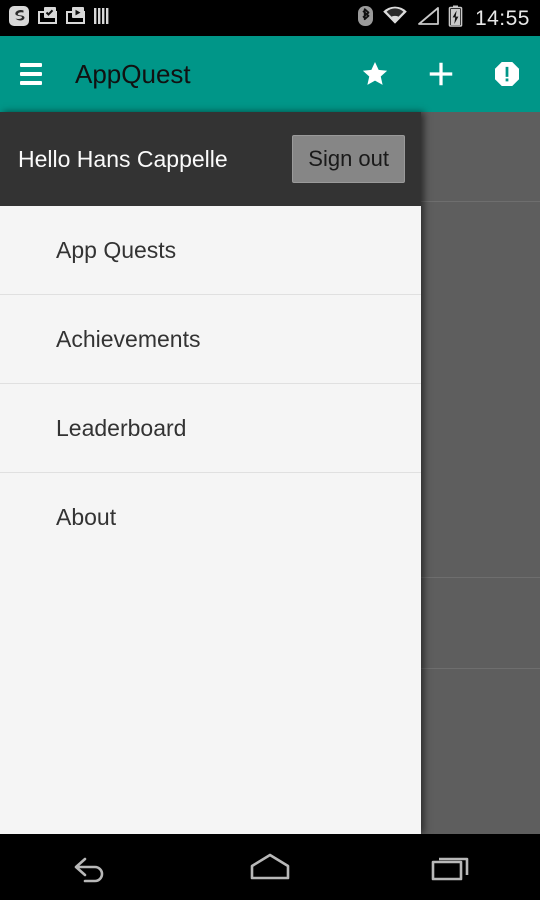 The image size is (540, 900). I want to click on app-bar-actions, so click(441, 74).